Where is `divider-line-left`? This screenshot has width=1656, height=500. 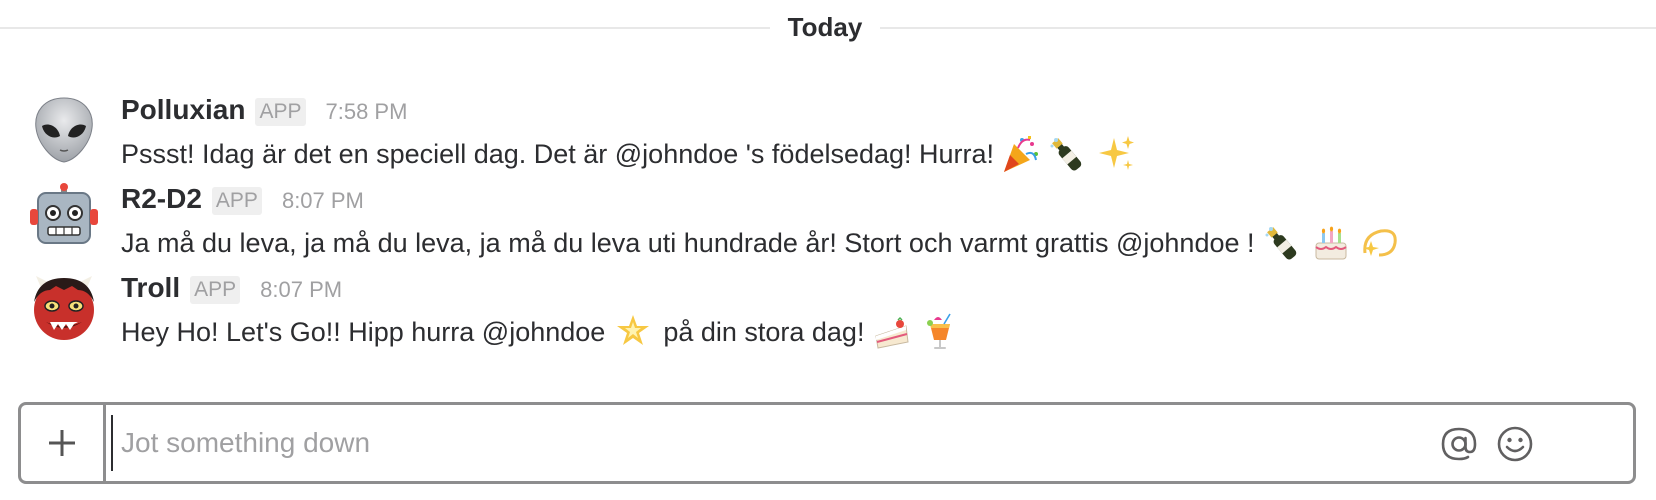
divider-line-left is located at coordinates (385, 28).